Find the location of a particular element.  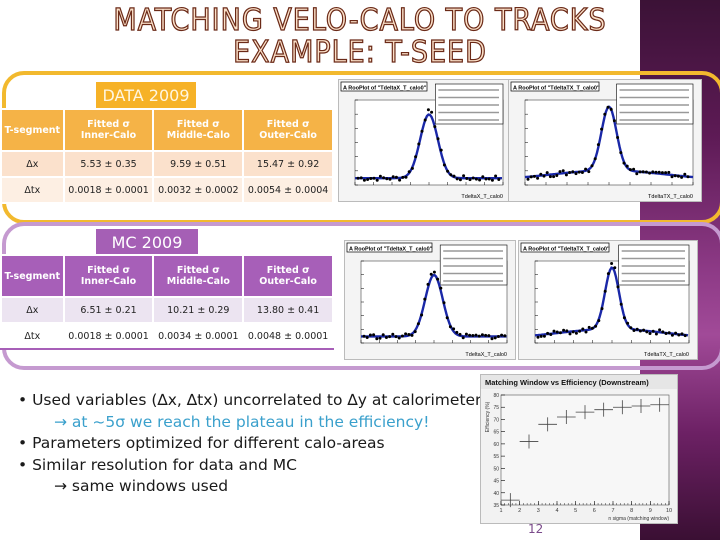

plot-x-label: TdeltaTX_T_calo0 is located at coordinates (670, 197).